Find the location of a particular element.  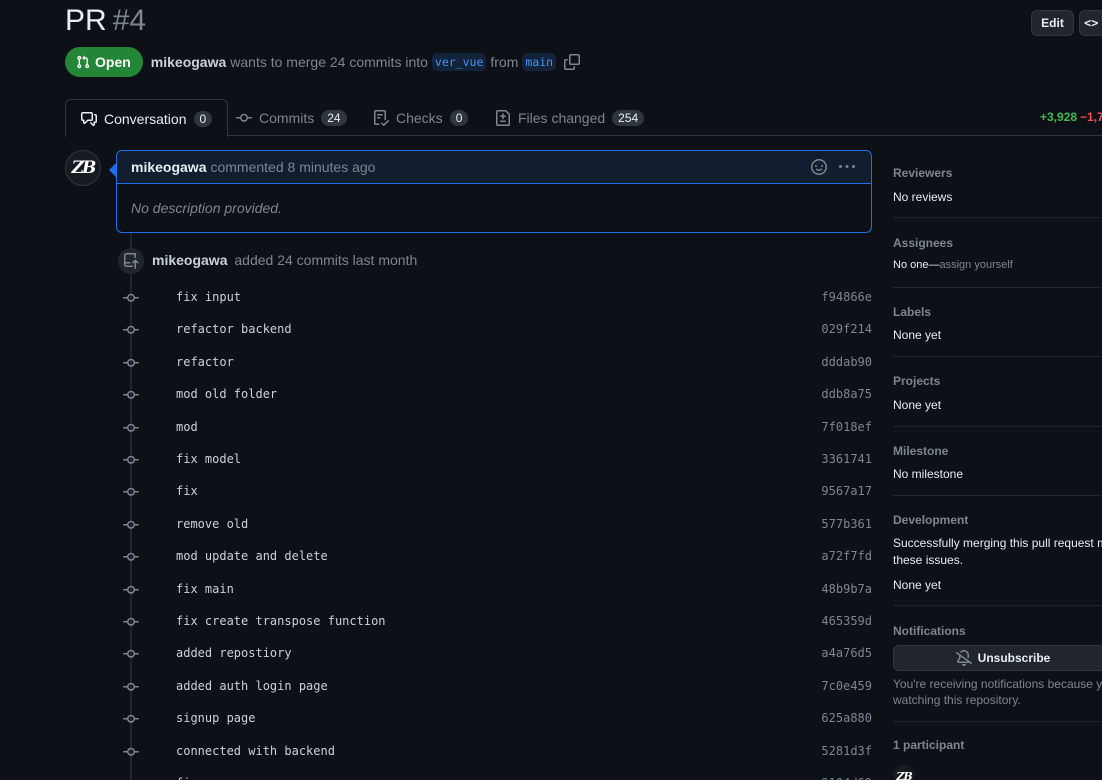

sidebar-reviewers: Reviewers No reviews is located at coordinates (997, 184).